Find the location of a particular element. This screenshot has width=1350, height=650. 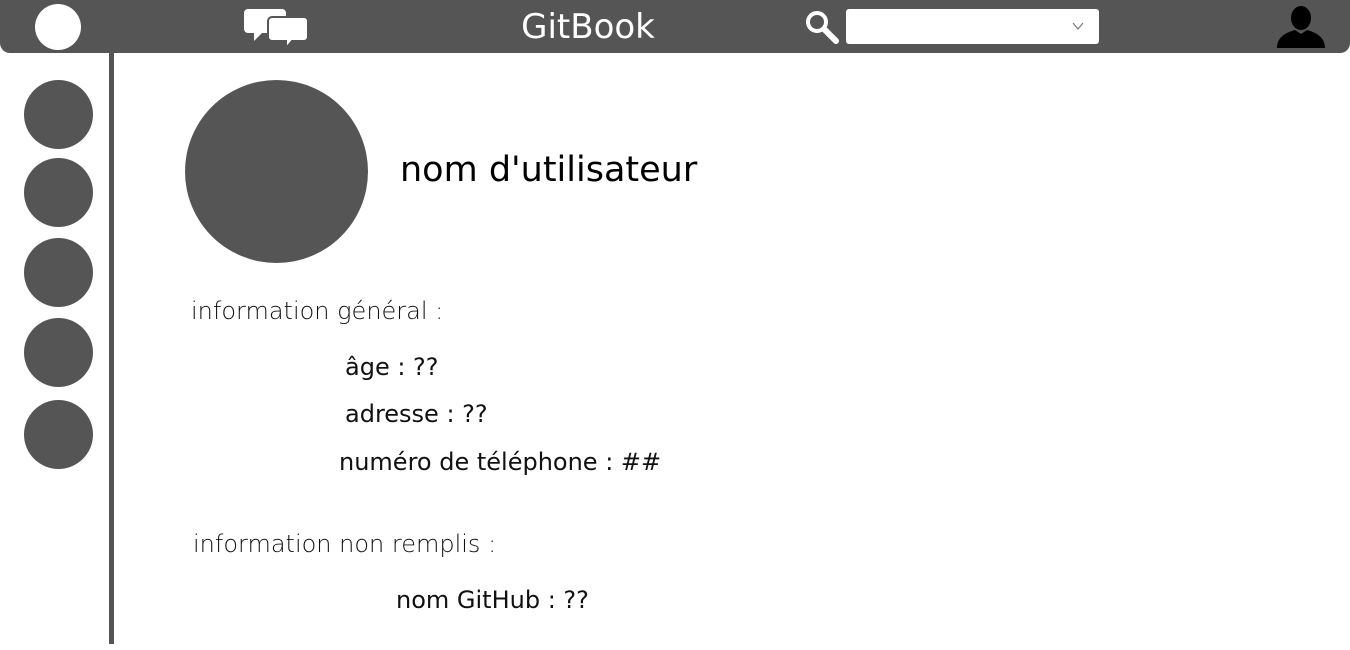

username: nom d'utilisateur is located at coordinates (549, 170).